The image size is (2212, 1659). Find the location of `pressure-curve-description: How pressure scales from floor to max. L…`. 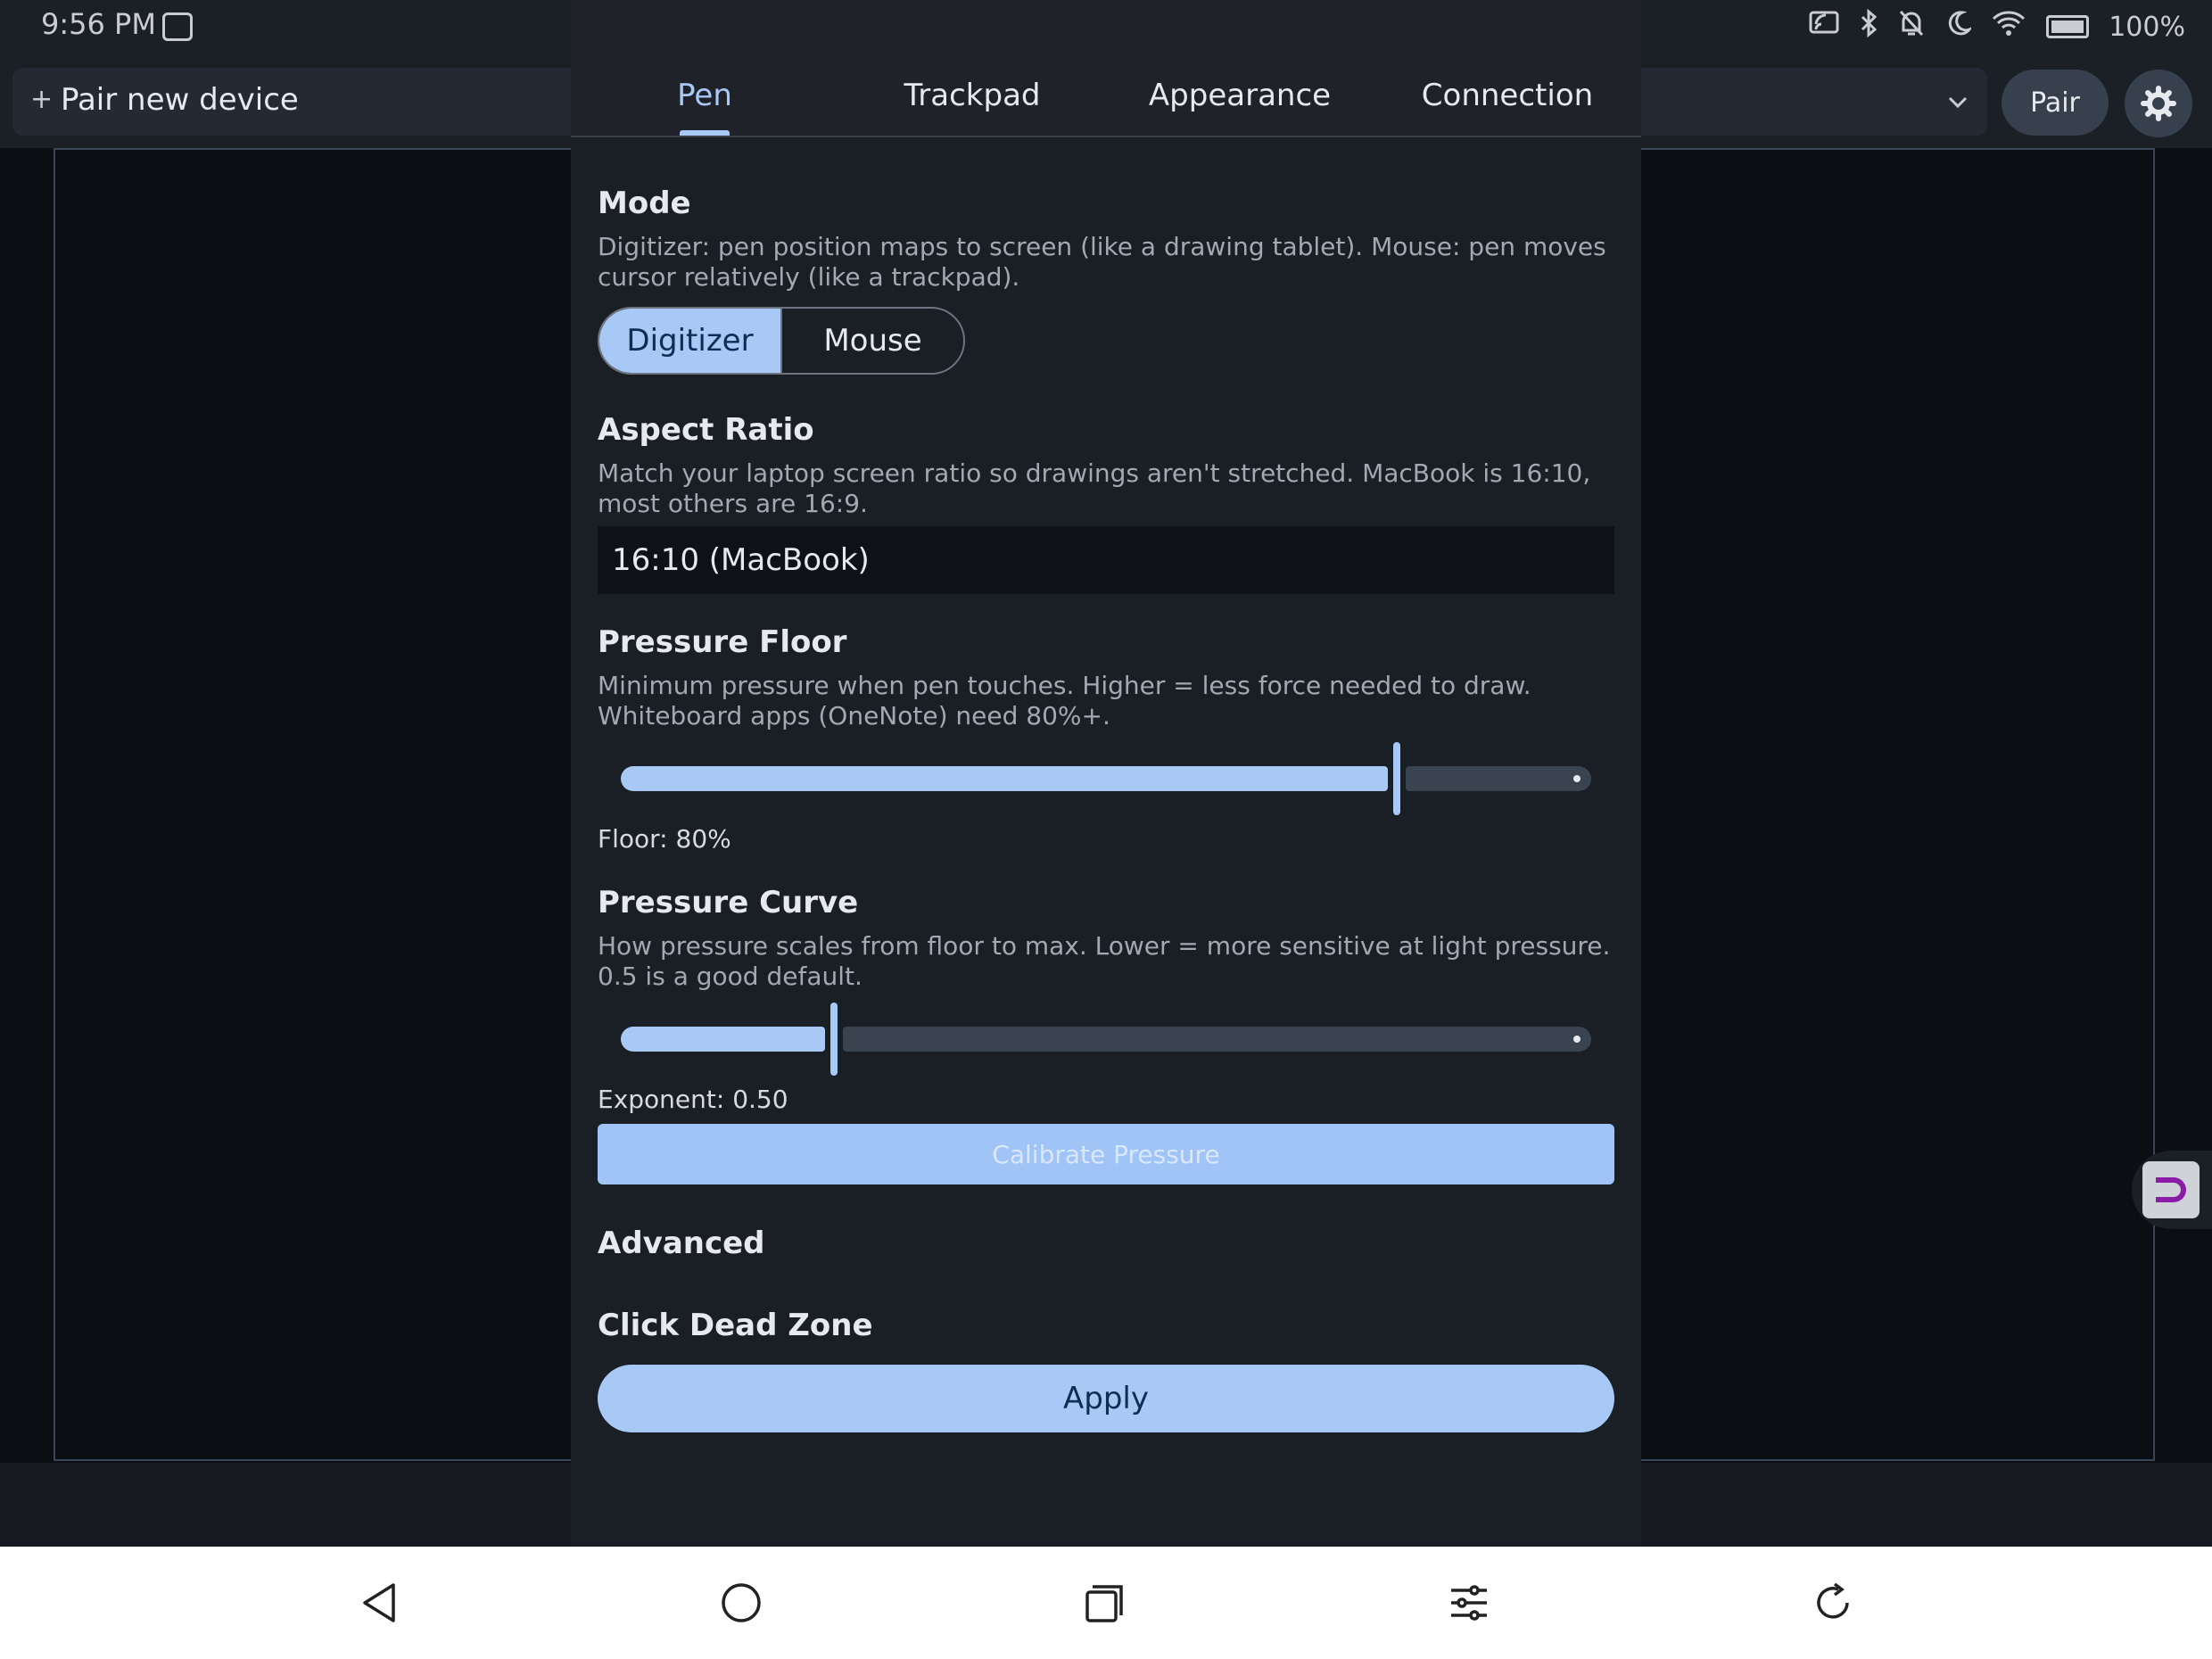

pressure-curve-description: How pressure scales from floor to max. L… is located at coordinates (1105, 961).